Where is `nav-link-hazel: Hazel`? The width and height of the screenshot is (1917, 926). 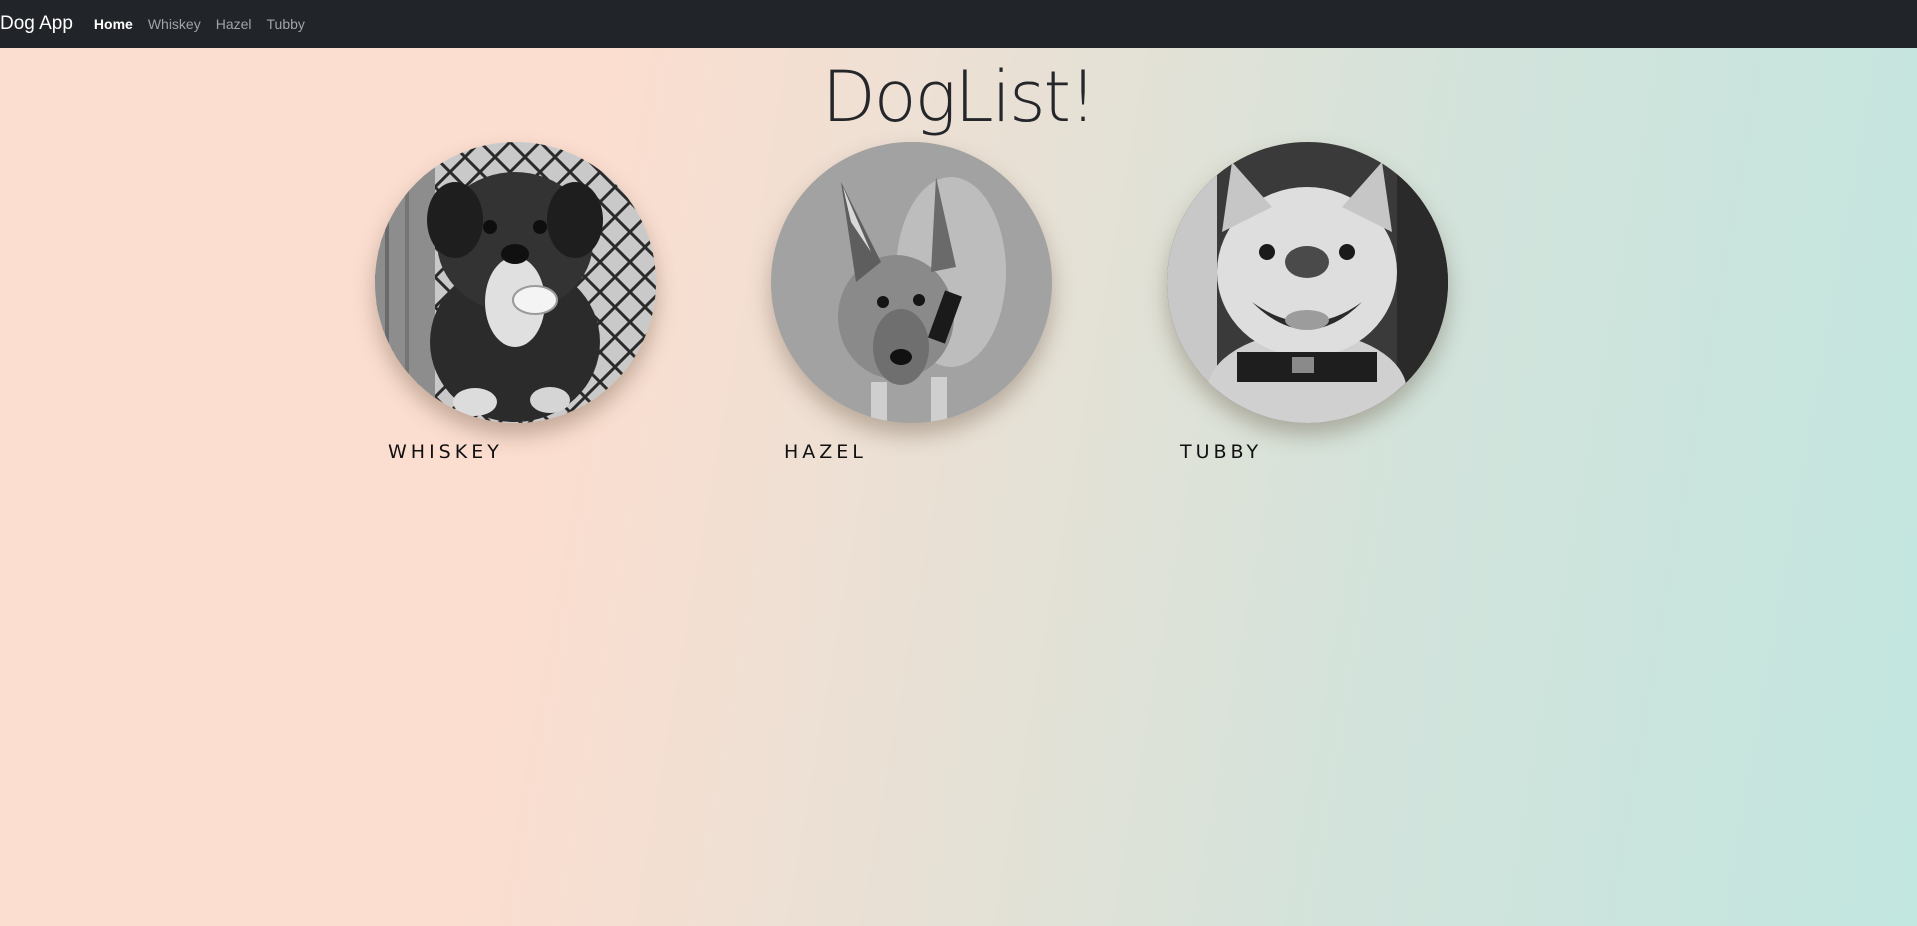 nav-link-hazel: Hazel is located at coordinates (234, 24).